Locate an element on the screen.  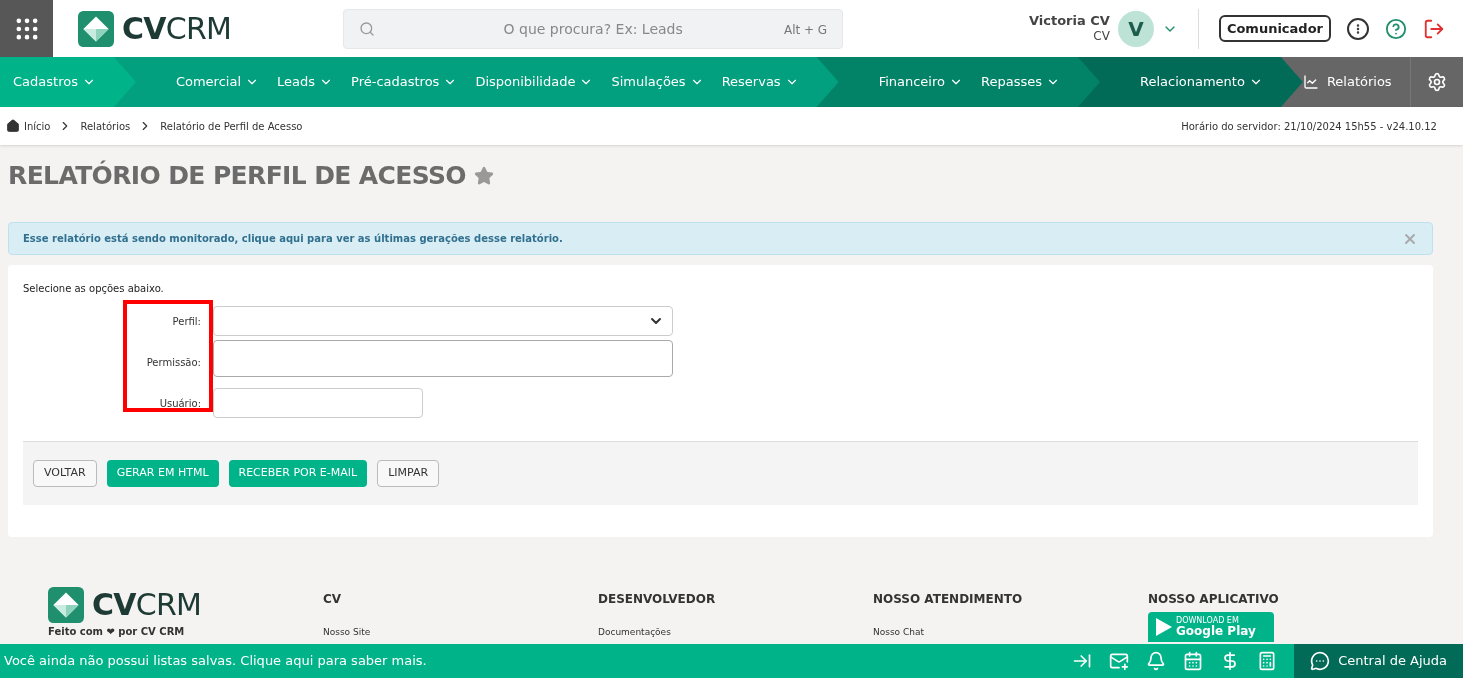
nav-menu-item: Cadastros is located at coordinates (54, 82).